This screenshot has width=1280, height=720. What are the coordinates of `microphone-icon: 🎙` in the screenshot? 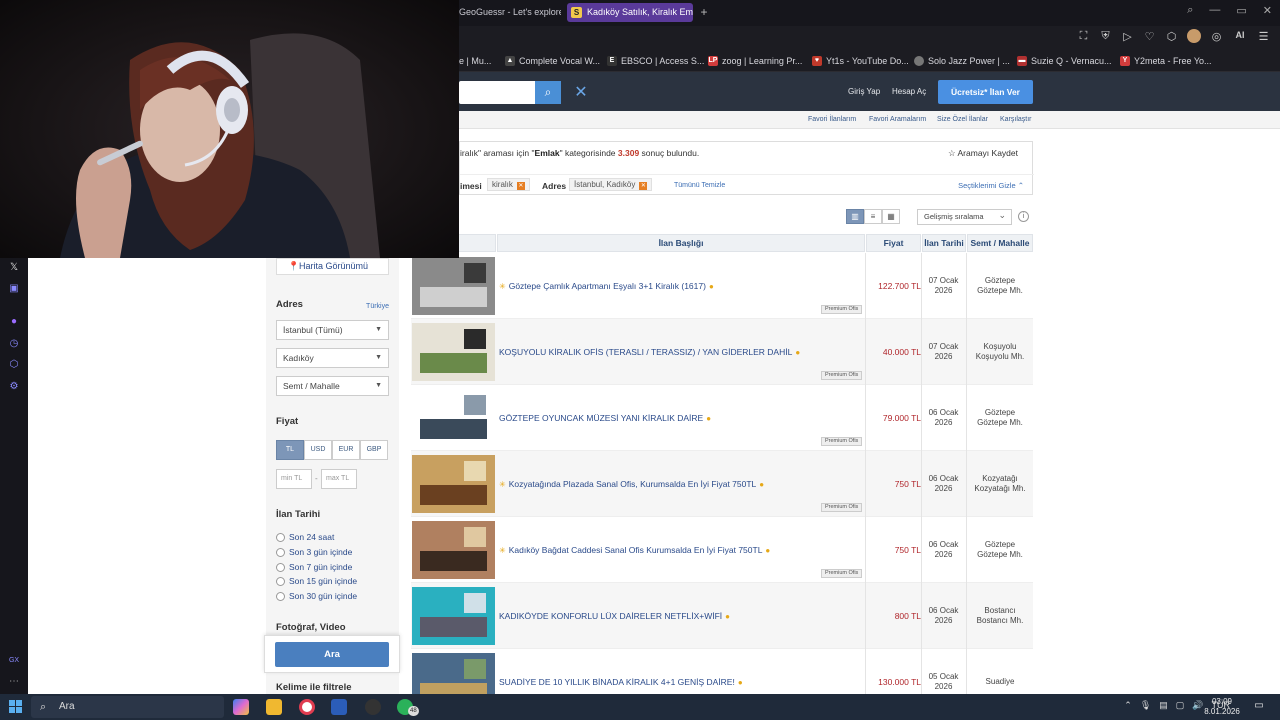 It's located at (1145, 705).